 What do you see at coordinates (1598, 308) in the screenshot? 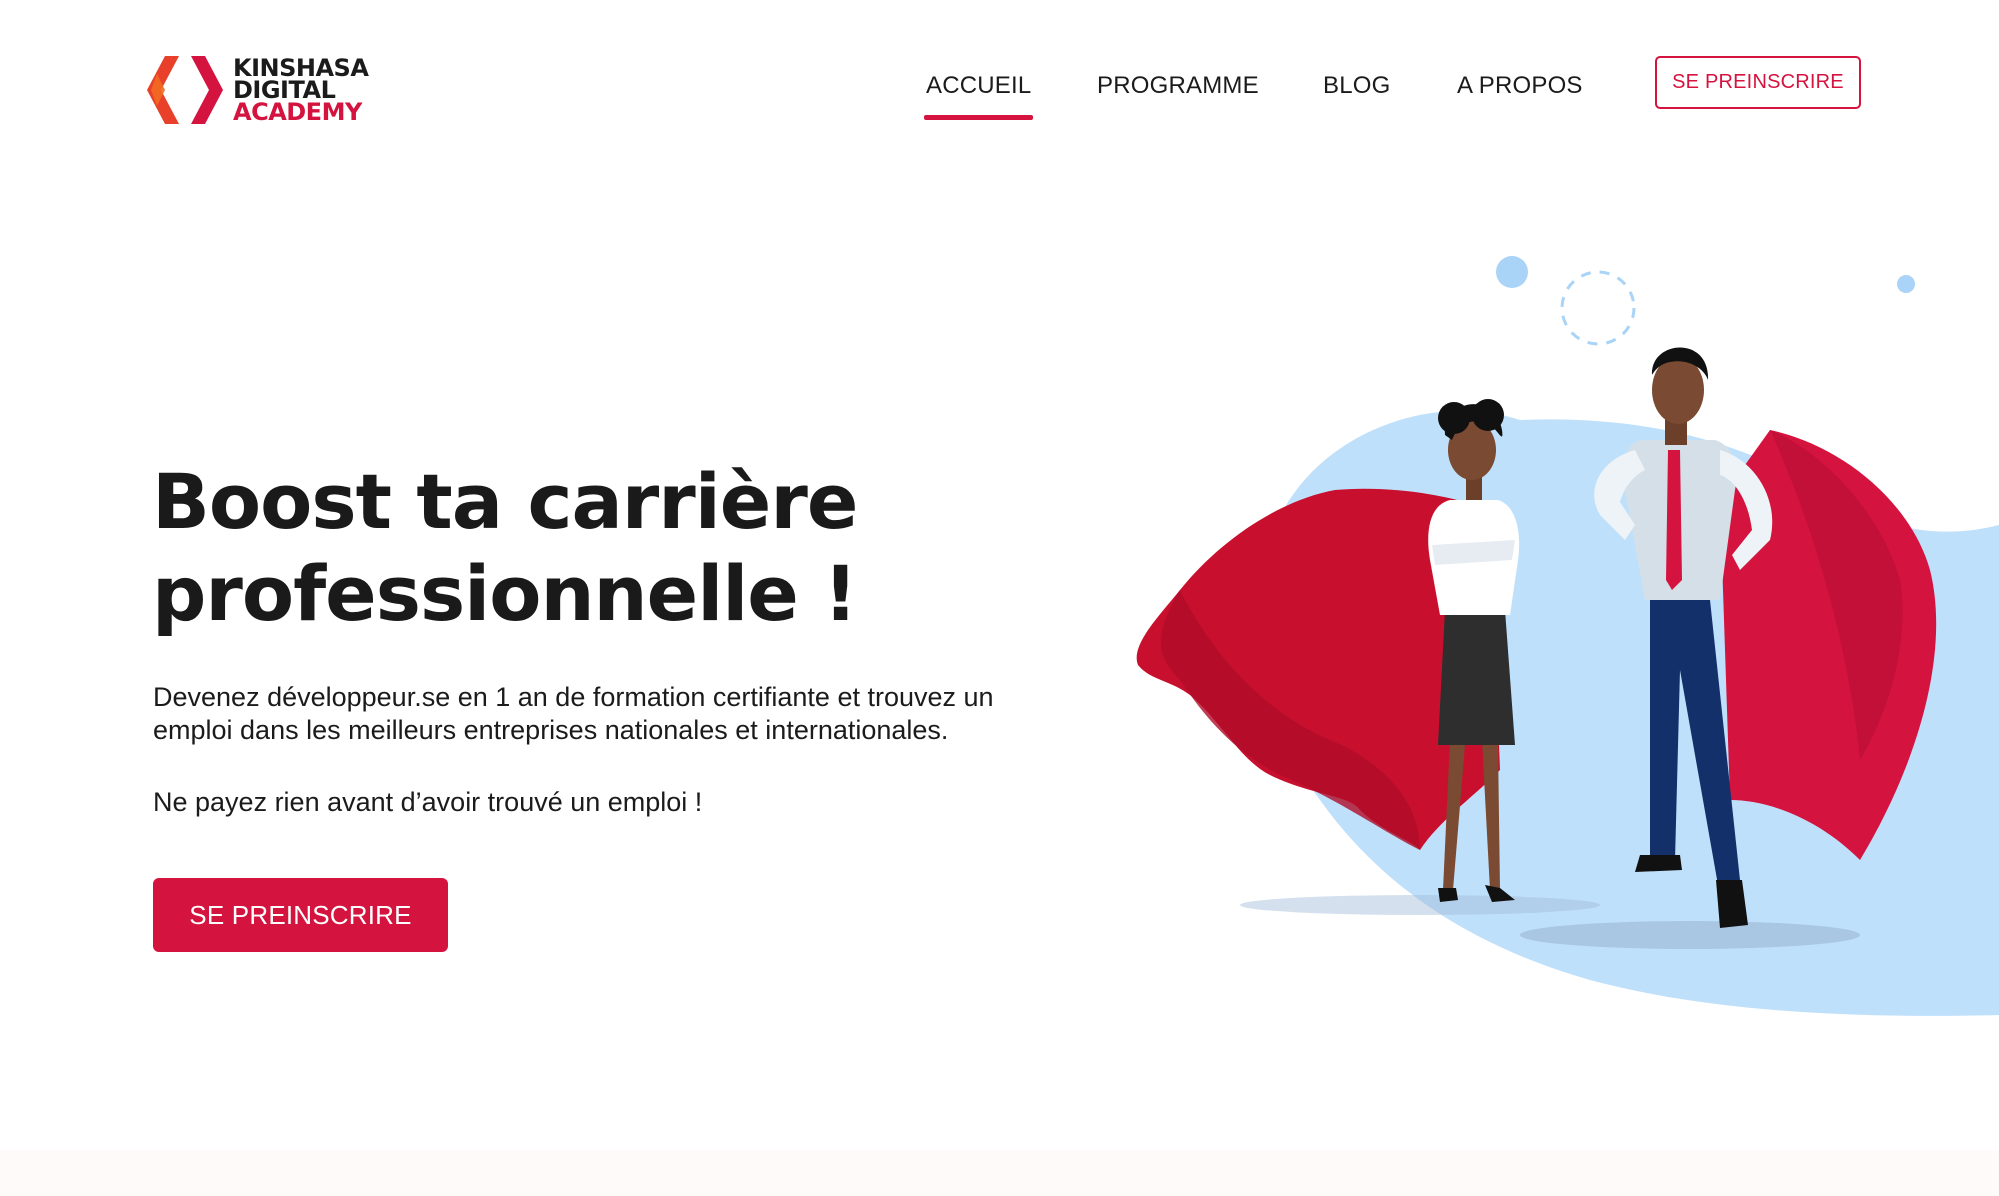
I see `decor-dashed-ring` at bounding box center [1598, 308].